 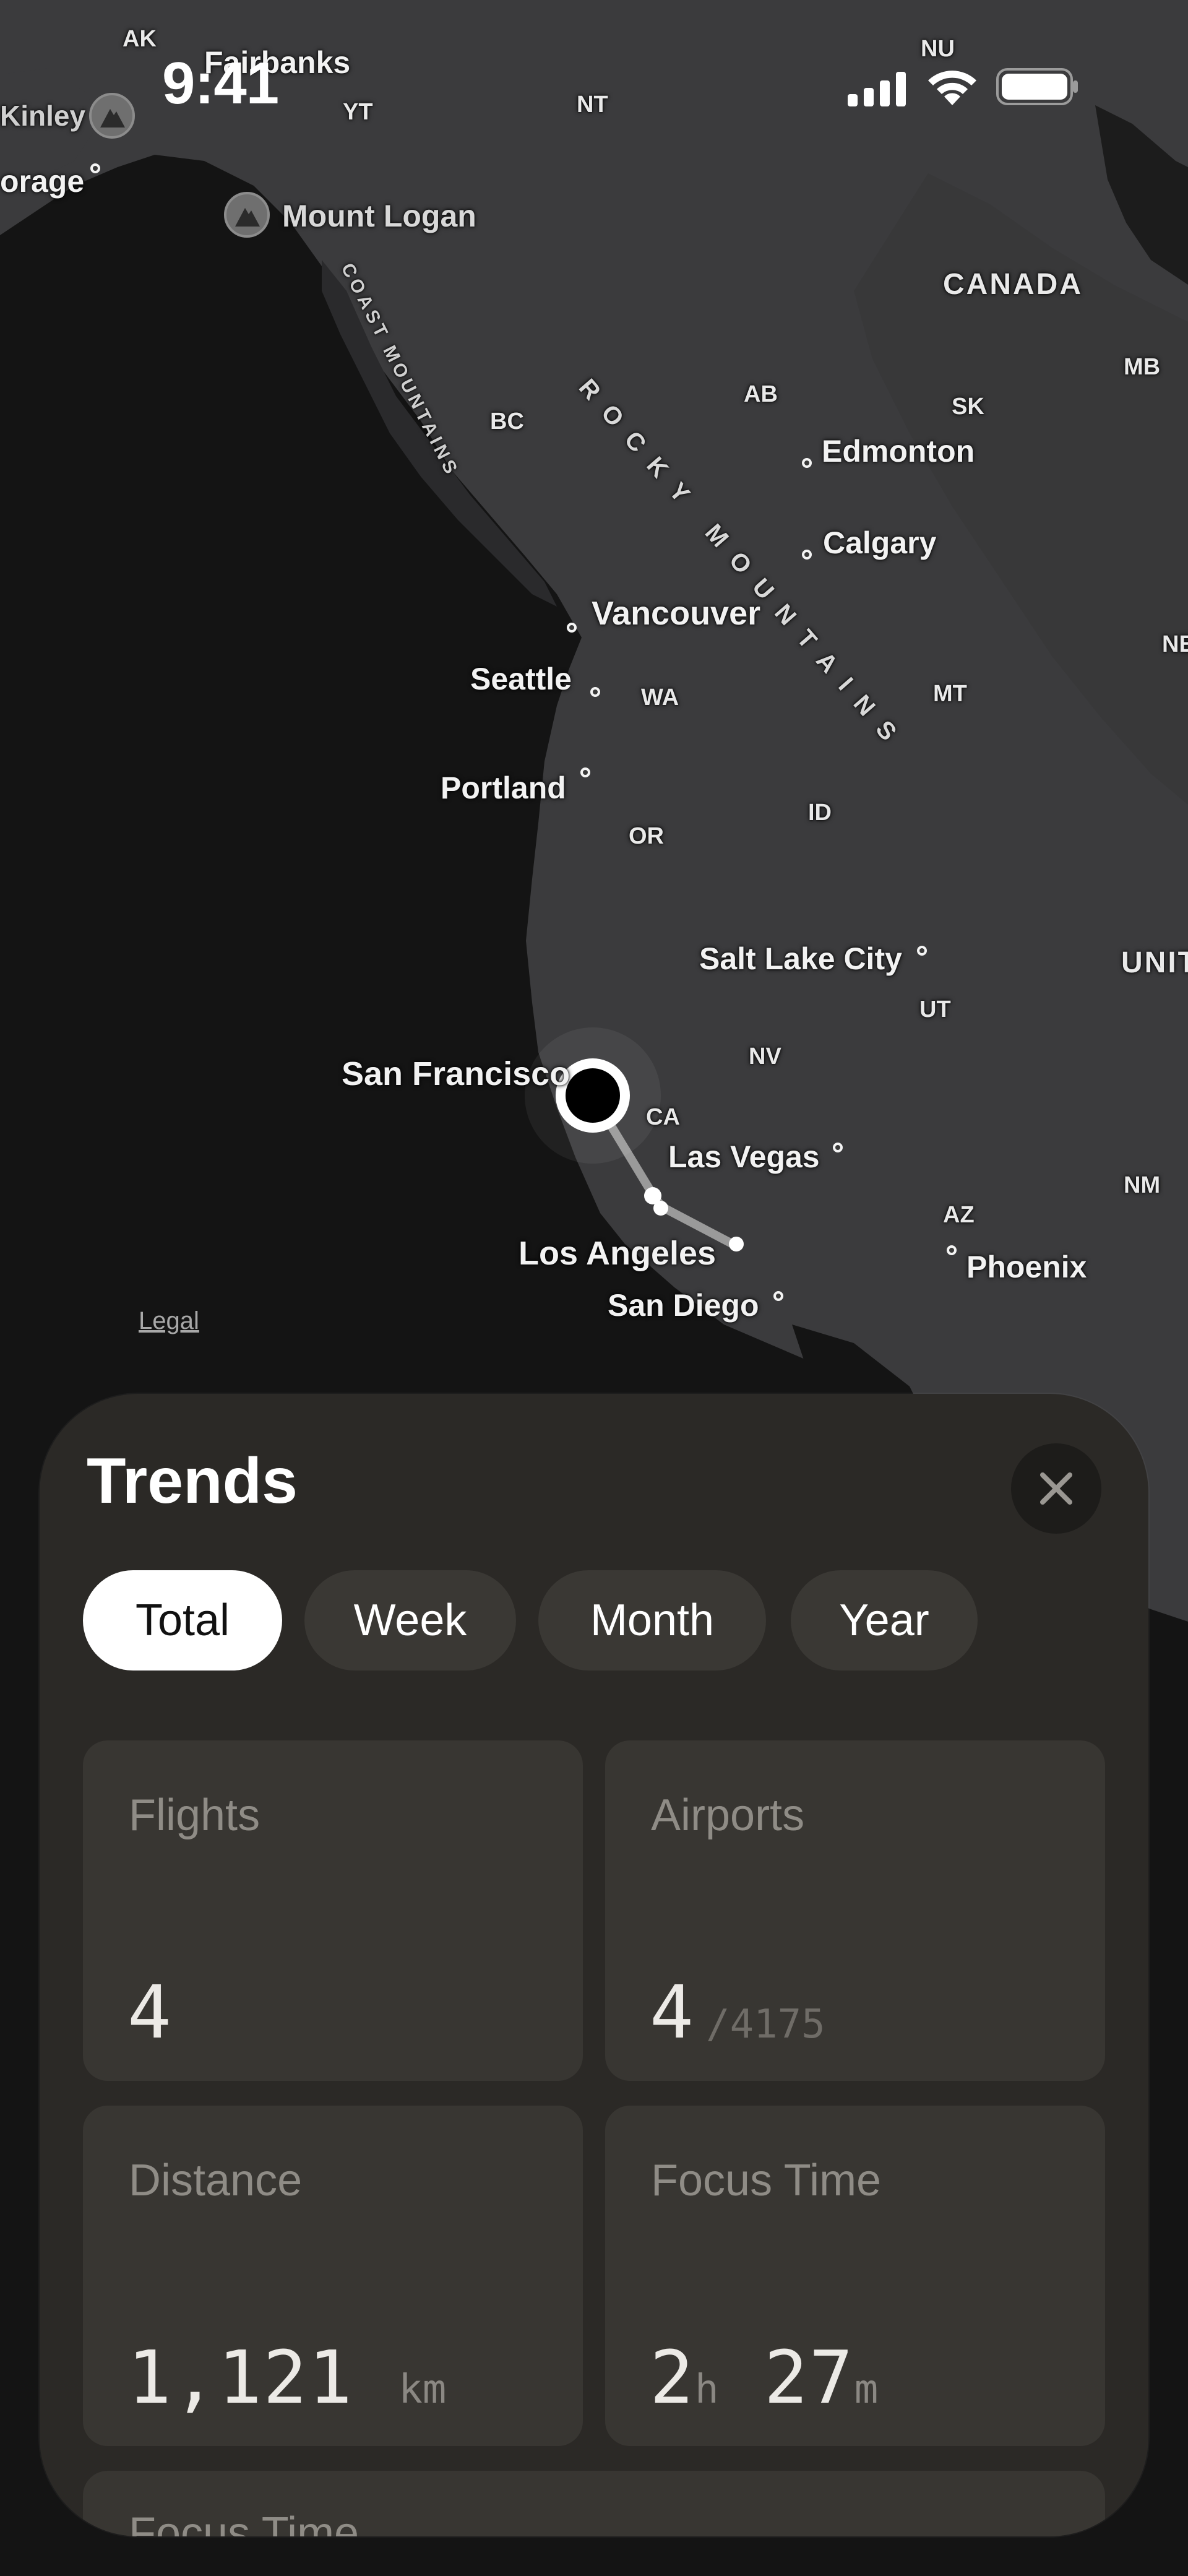 I want to click on region-label-ut: UT, so click(x=935, y=1009).